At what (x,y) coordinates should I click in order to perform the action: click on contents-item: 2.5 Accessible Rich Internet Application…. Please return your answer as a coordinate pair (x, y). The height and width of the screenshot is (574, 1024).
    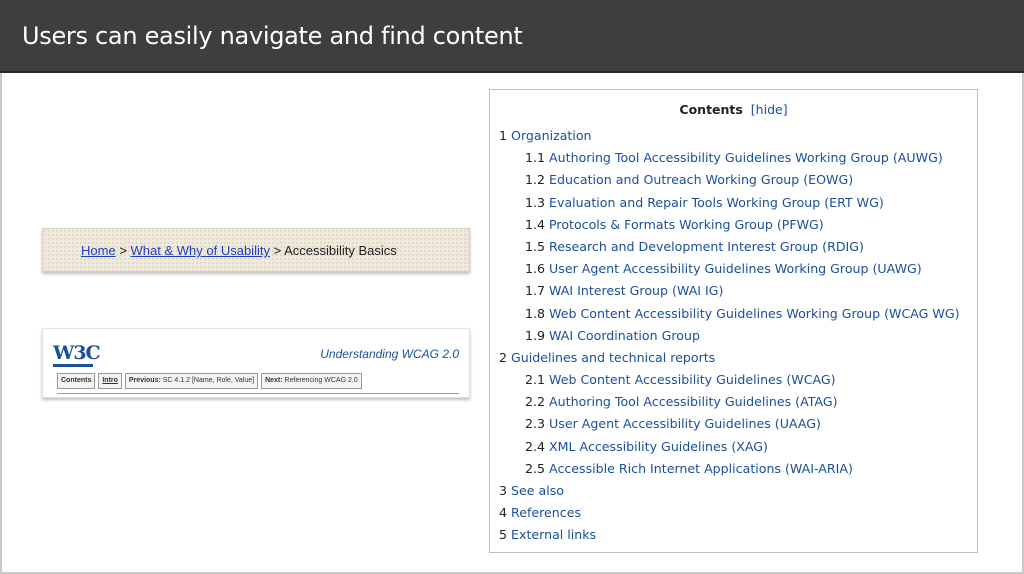
    Looking at the image, I should click on (729, 469).